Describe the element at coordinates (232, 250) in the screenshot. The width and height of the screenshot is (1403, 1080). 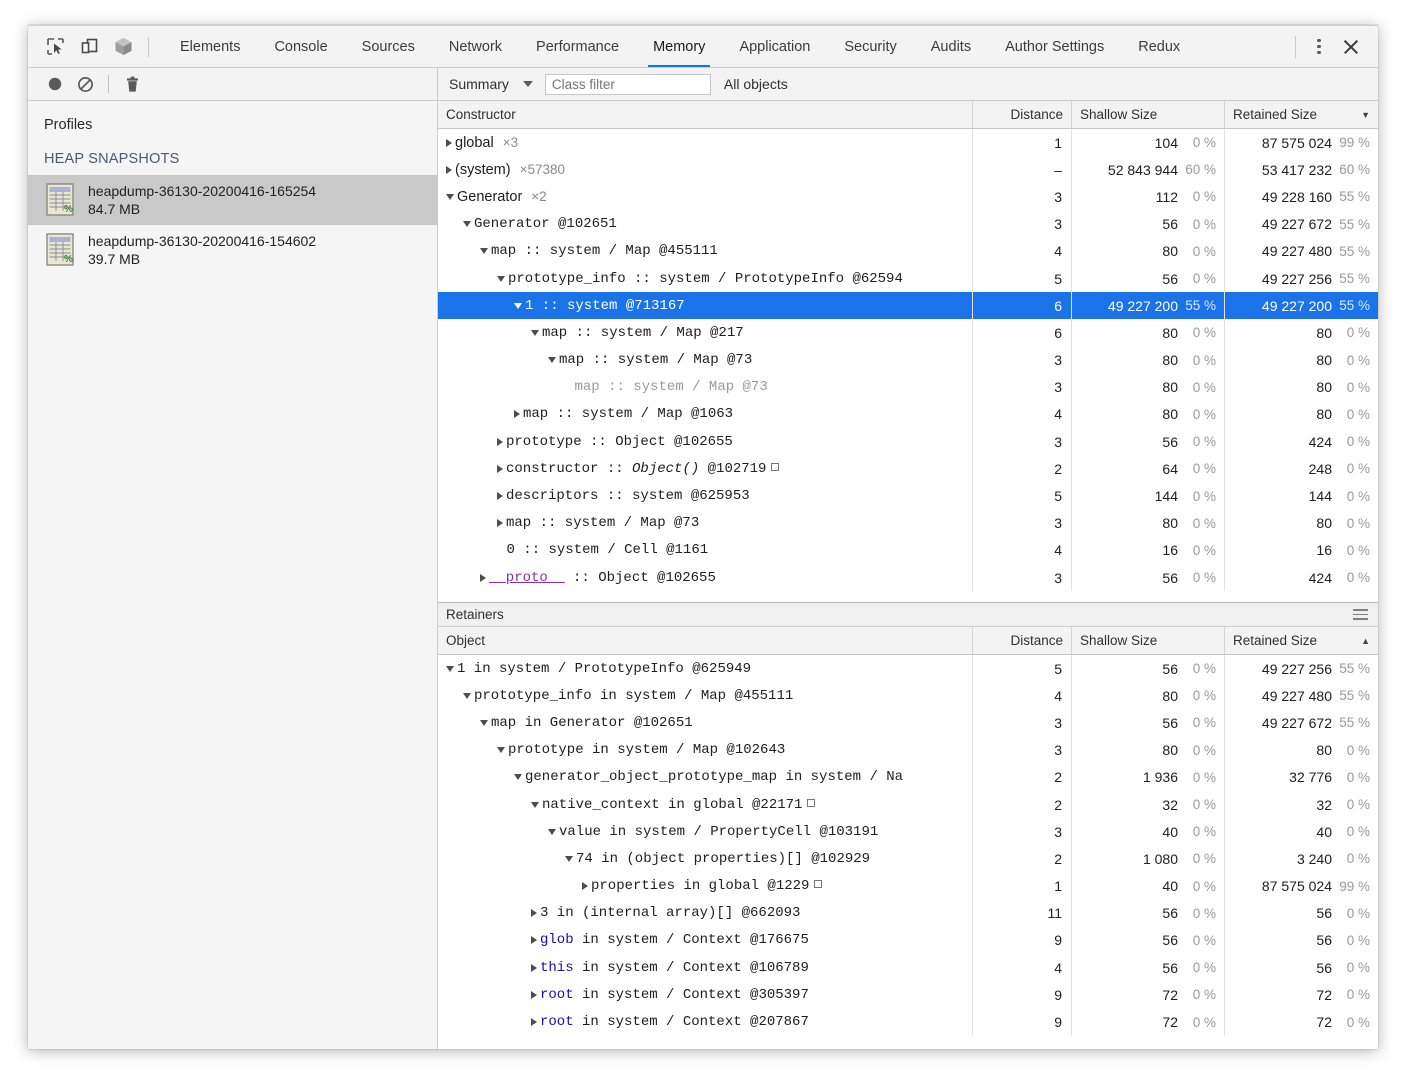
I see `snapshot-item-1: % heapdump-36130-20200416-154602 39.7 MB` at that location.